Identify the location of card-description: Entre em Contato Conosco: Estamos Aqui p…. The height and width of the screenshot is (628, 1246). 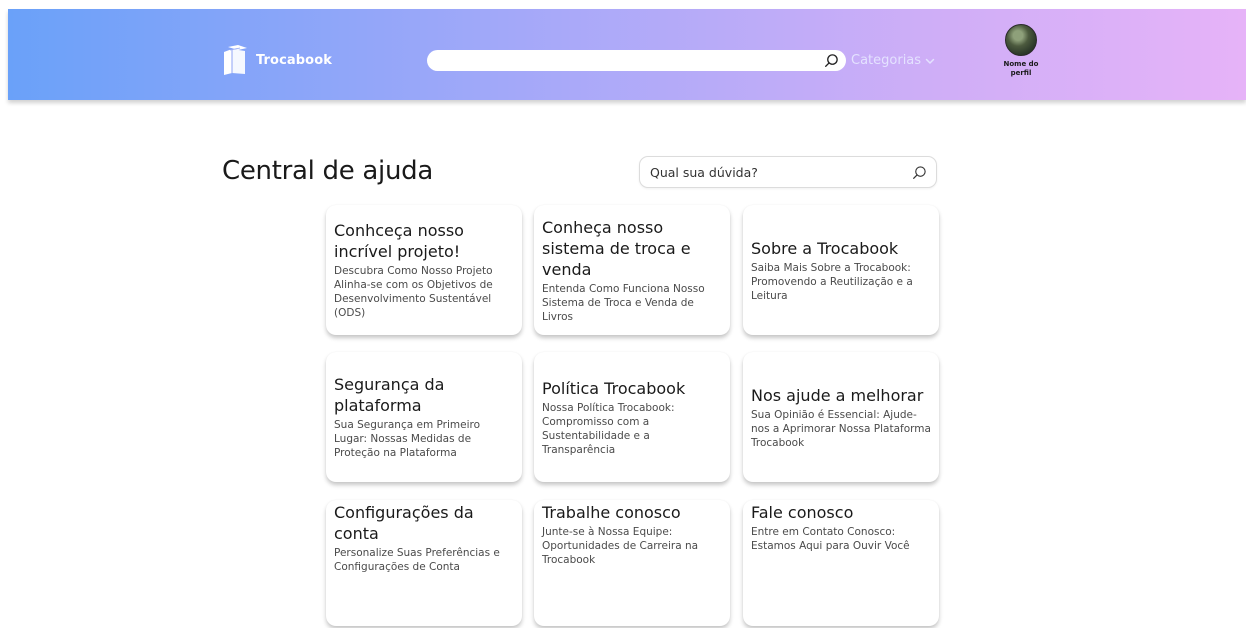
(830, 539).